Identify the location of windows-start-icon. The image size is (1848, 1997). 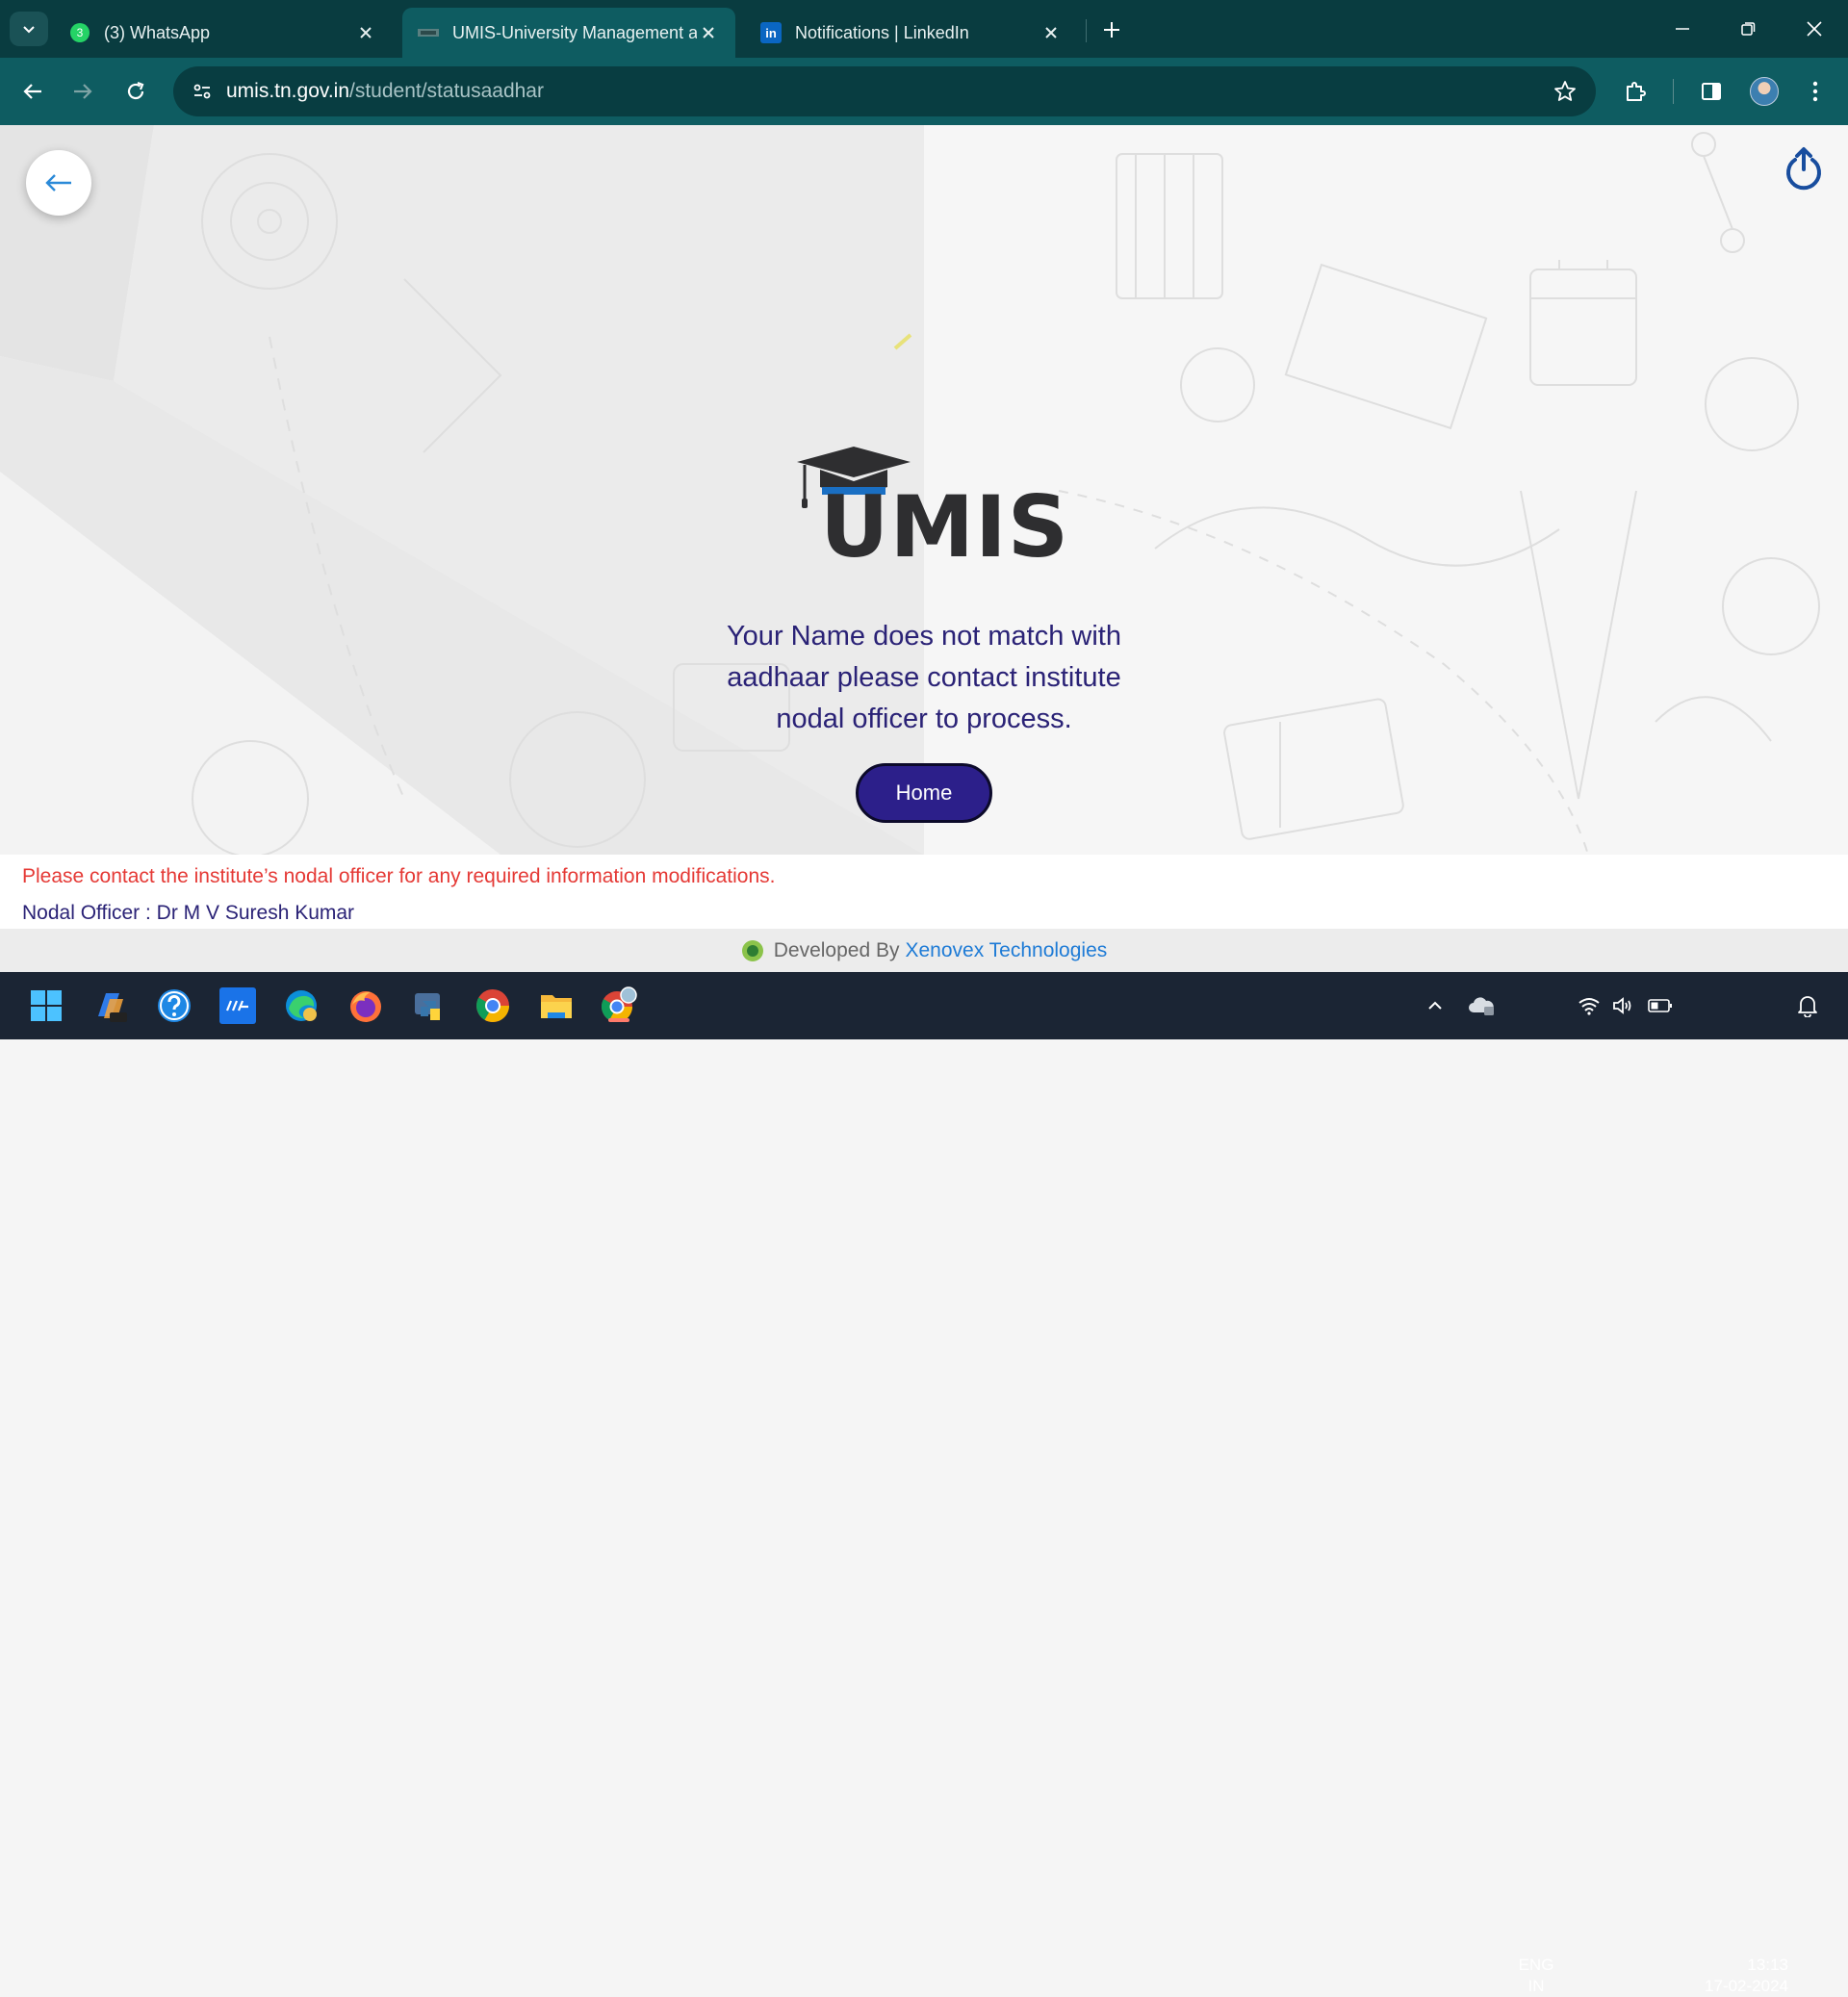
(46, 1005).